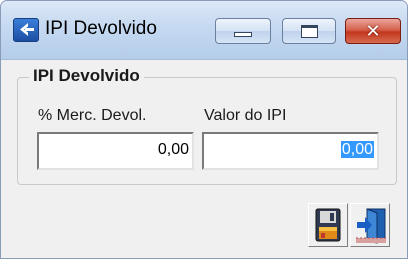  Describe the element at coordinates (243, 31) in the screenshot. I see `minimize-button` at that location.